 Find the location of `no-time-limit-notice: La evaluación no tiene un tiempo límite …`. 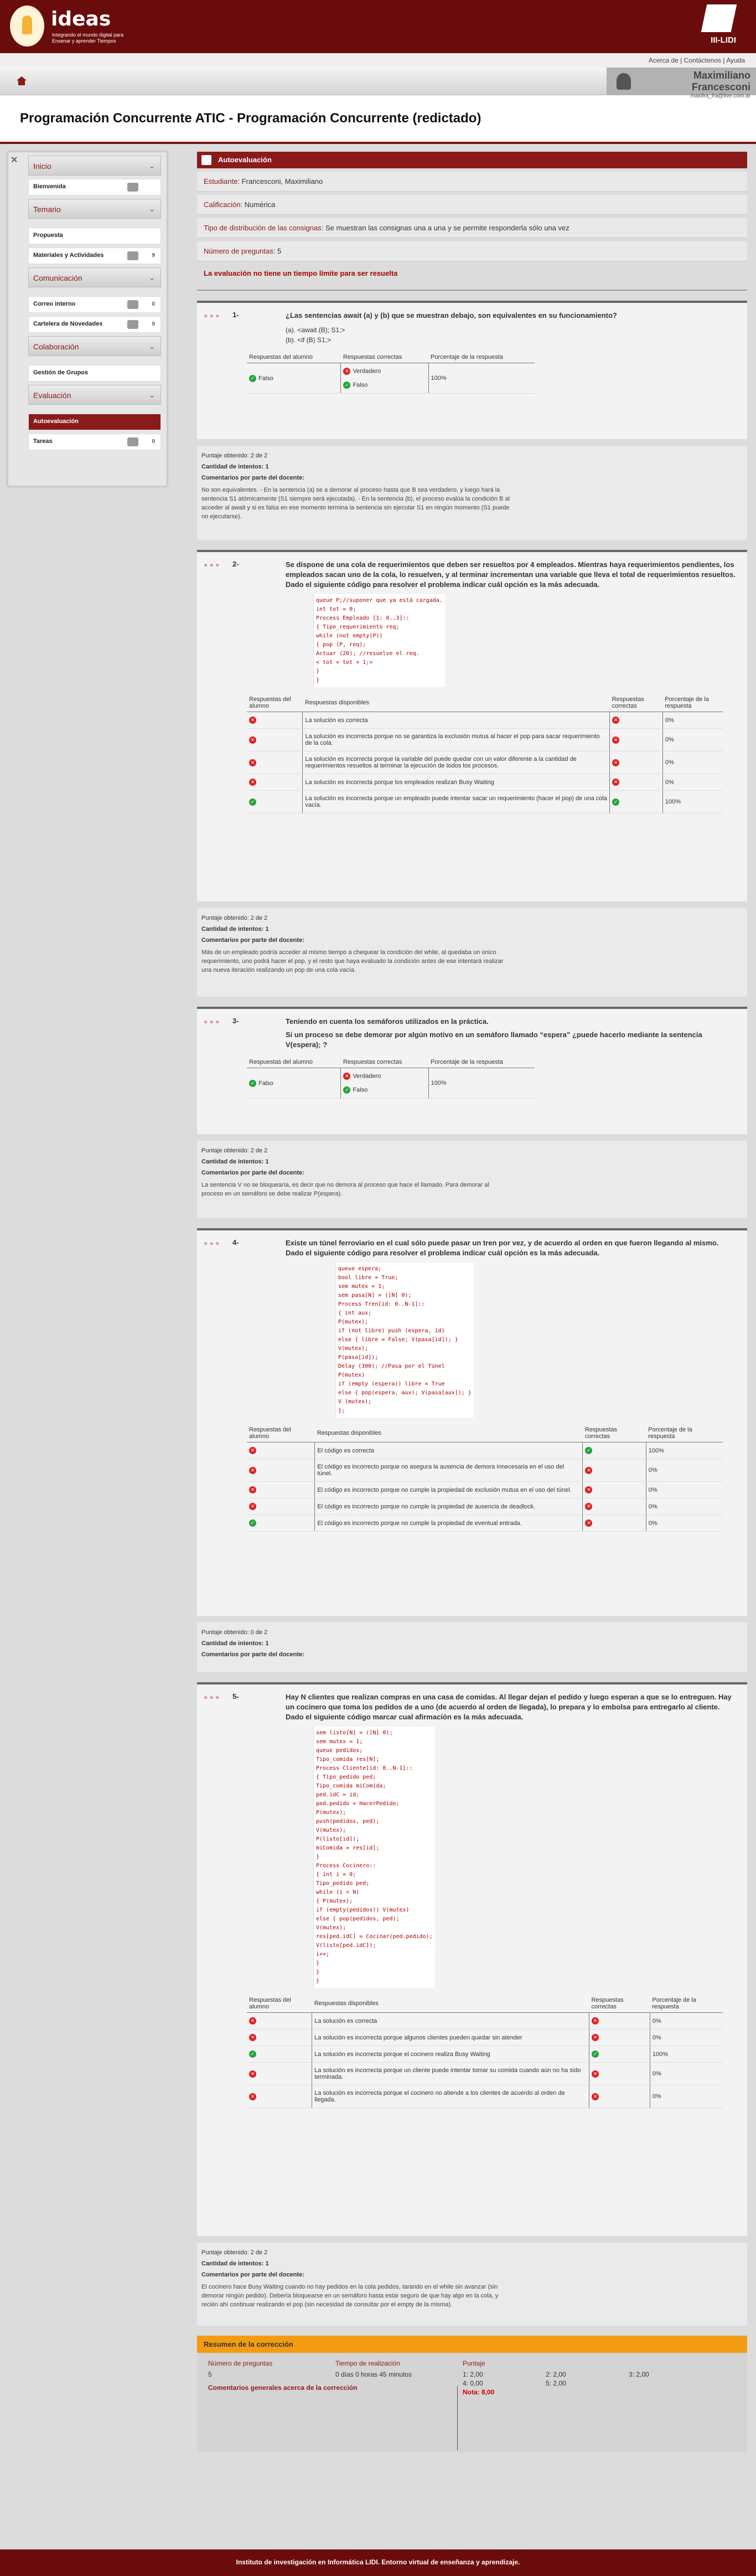

no-time-limit-notice: La evaluación no tiene un tiempo límite … is located at coordinates (301, 273).